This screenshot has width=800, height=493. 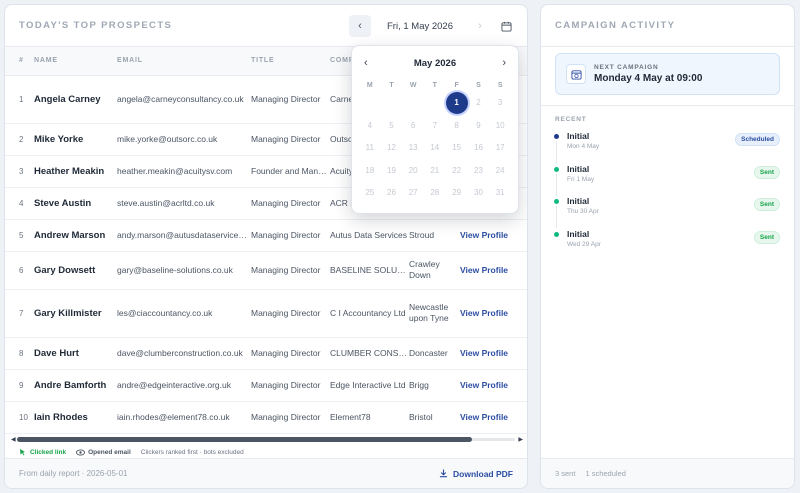 I want to click on previous-month-button: ‹, so click(x=366, y=63).